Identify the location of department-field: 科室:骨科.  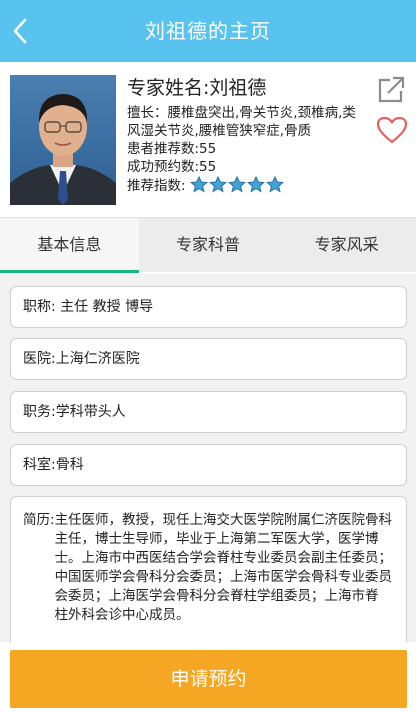
(208, 465).